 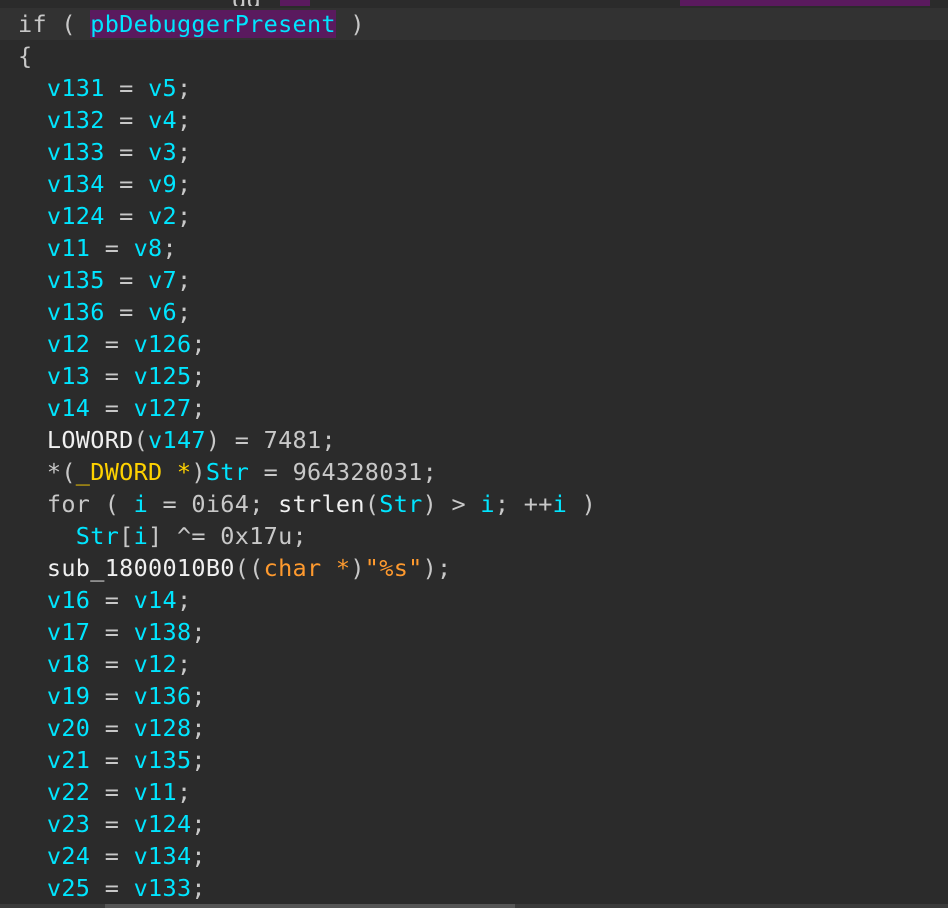 What do you see at coordinates (112, 856) in the screenshot?
I see `code-line: v24 = v134;` at bounding box center [112, 856].